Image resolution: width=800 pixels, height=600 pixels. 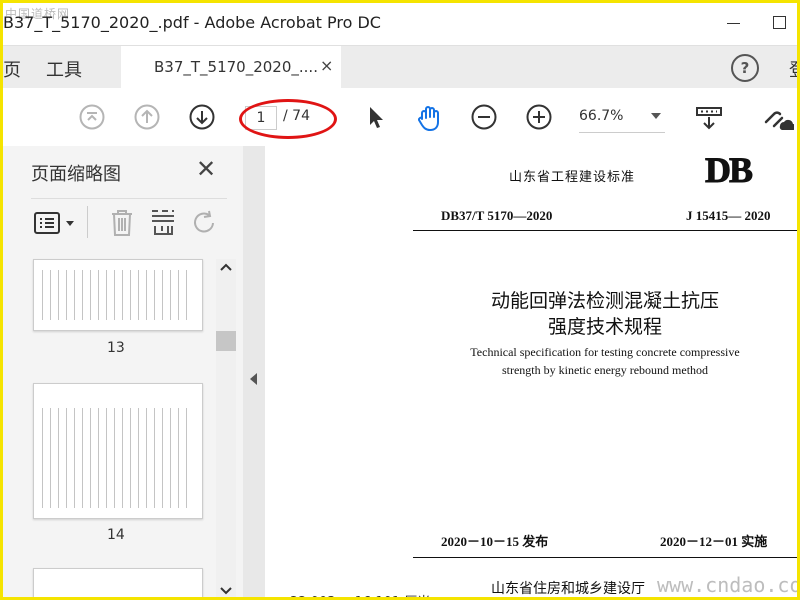 What do you see at coordinates (56, 223) in the screenshot?
I see `thumbnail-options-button` at bounding box center [56, 223].